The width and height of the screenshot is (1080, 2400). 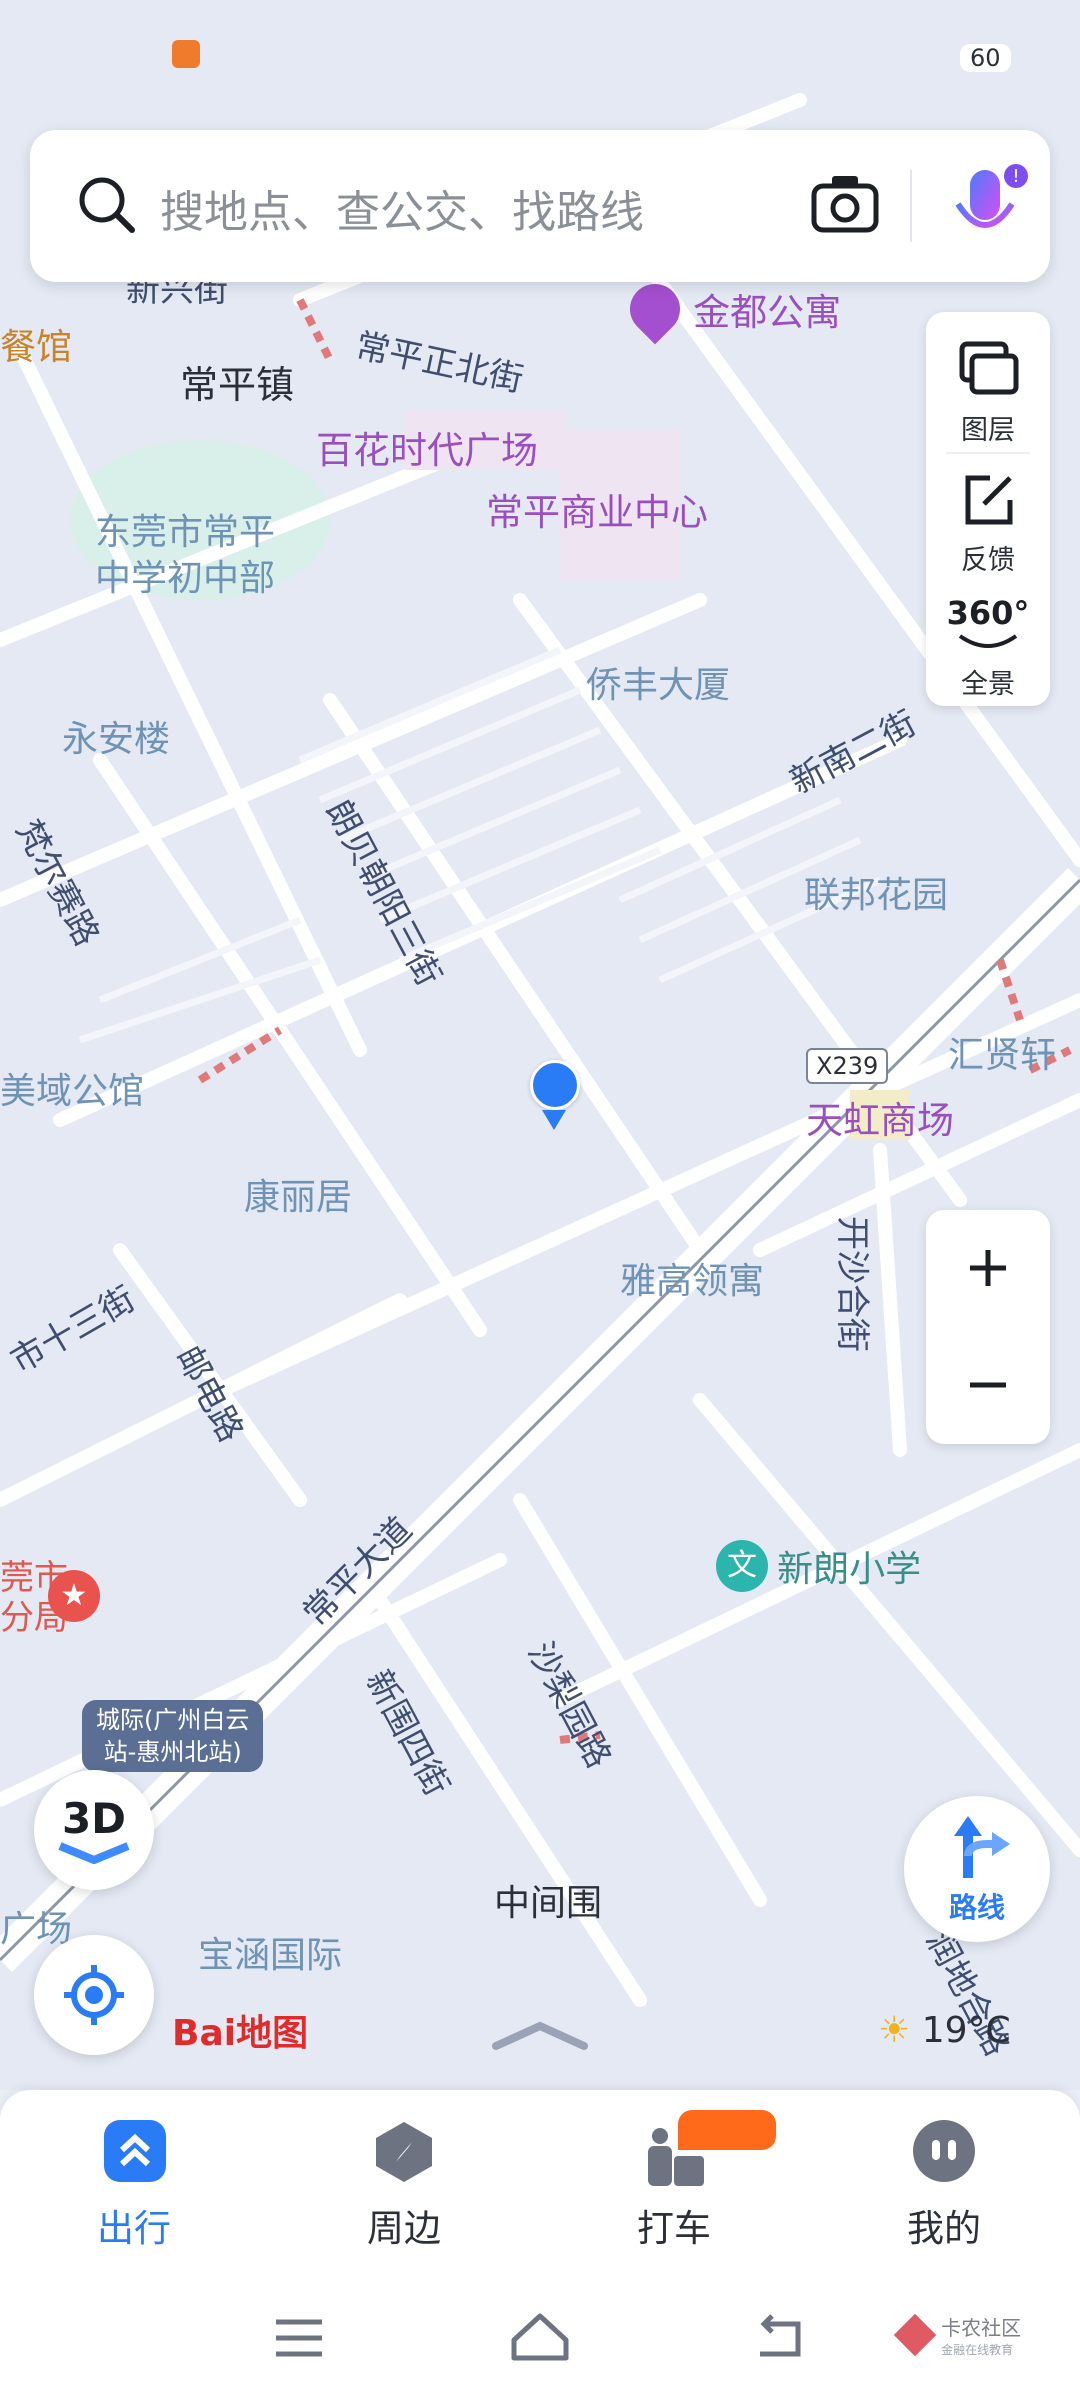 I want to click on layers-button: 图层, so click(x=988, y=390).